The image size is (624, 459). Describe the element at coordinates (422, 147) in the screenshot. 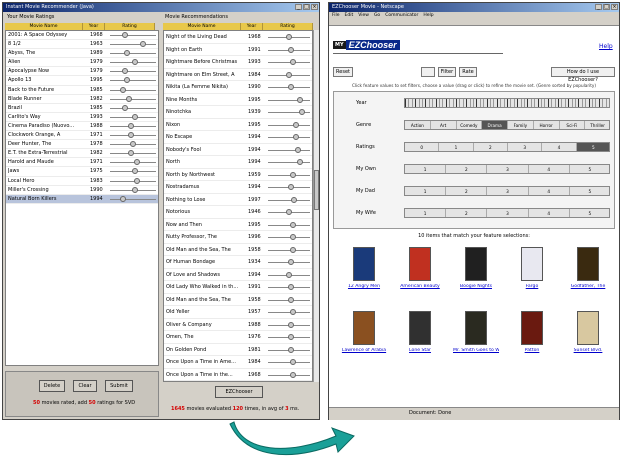

I see `feature-segment: 0` at that location.